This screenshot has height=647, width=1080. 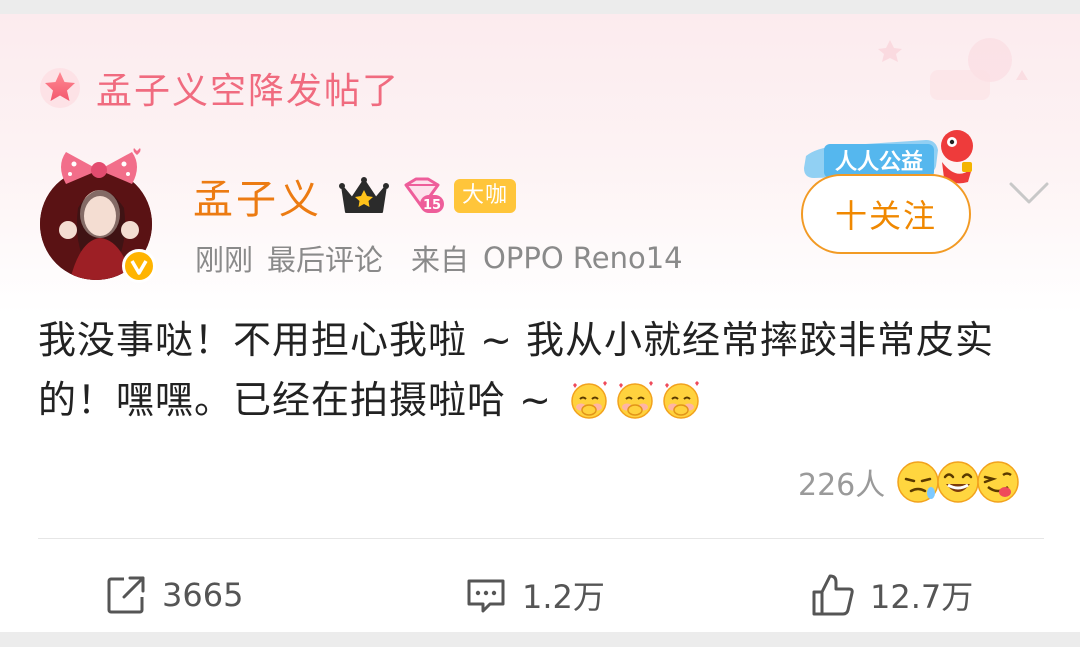 What do you see at coordinates (139, 266) in the screenshot?
I see `verified-badge-icon` at bounding box center [139, 266].